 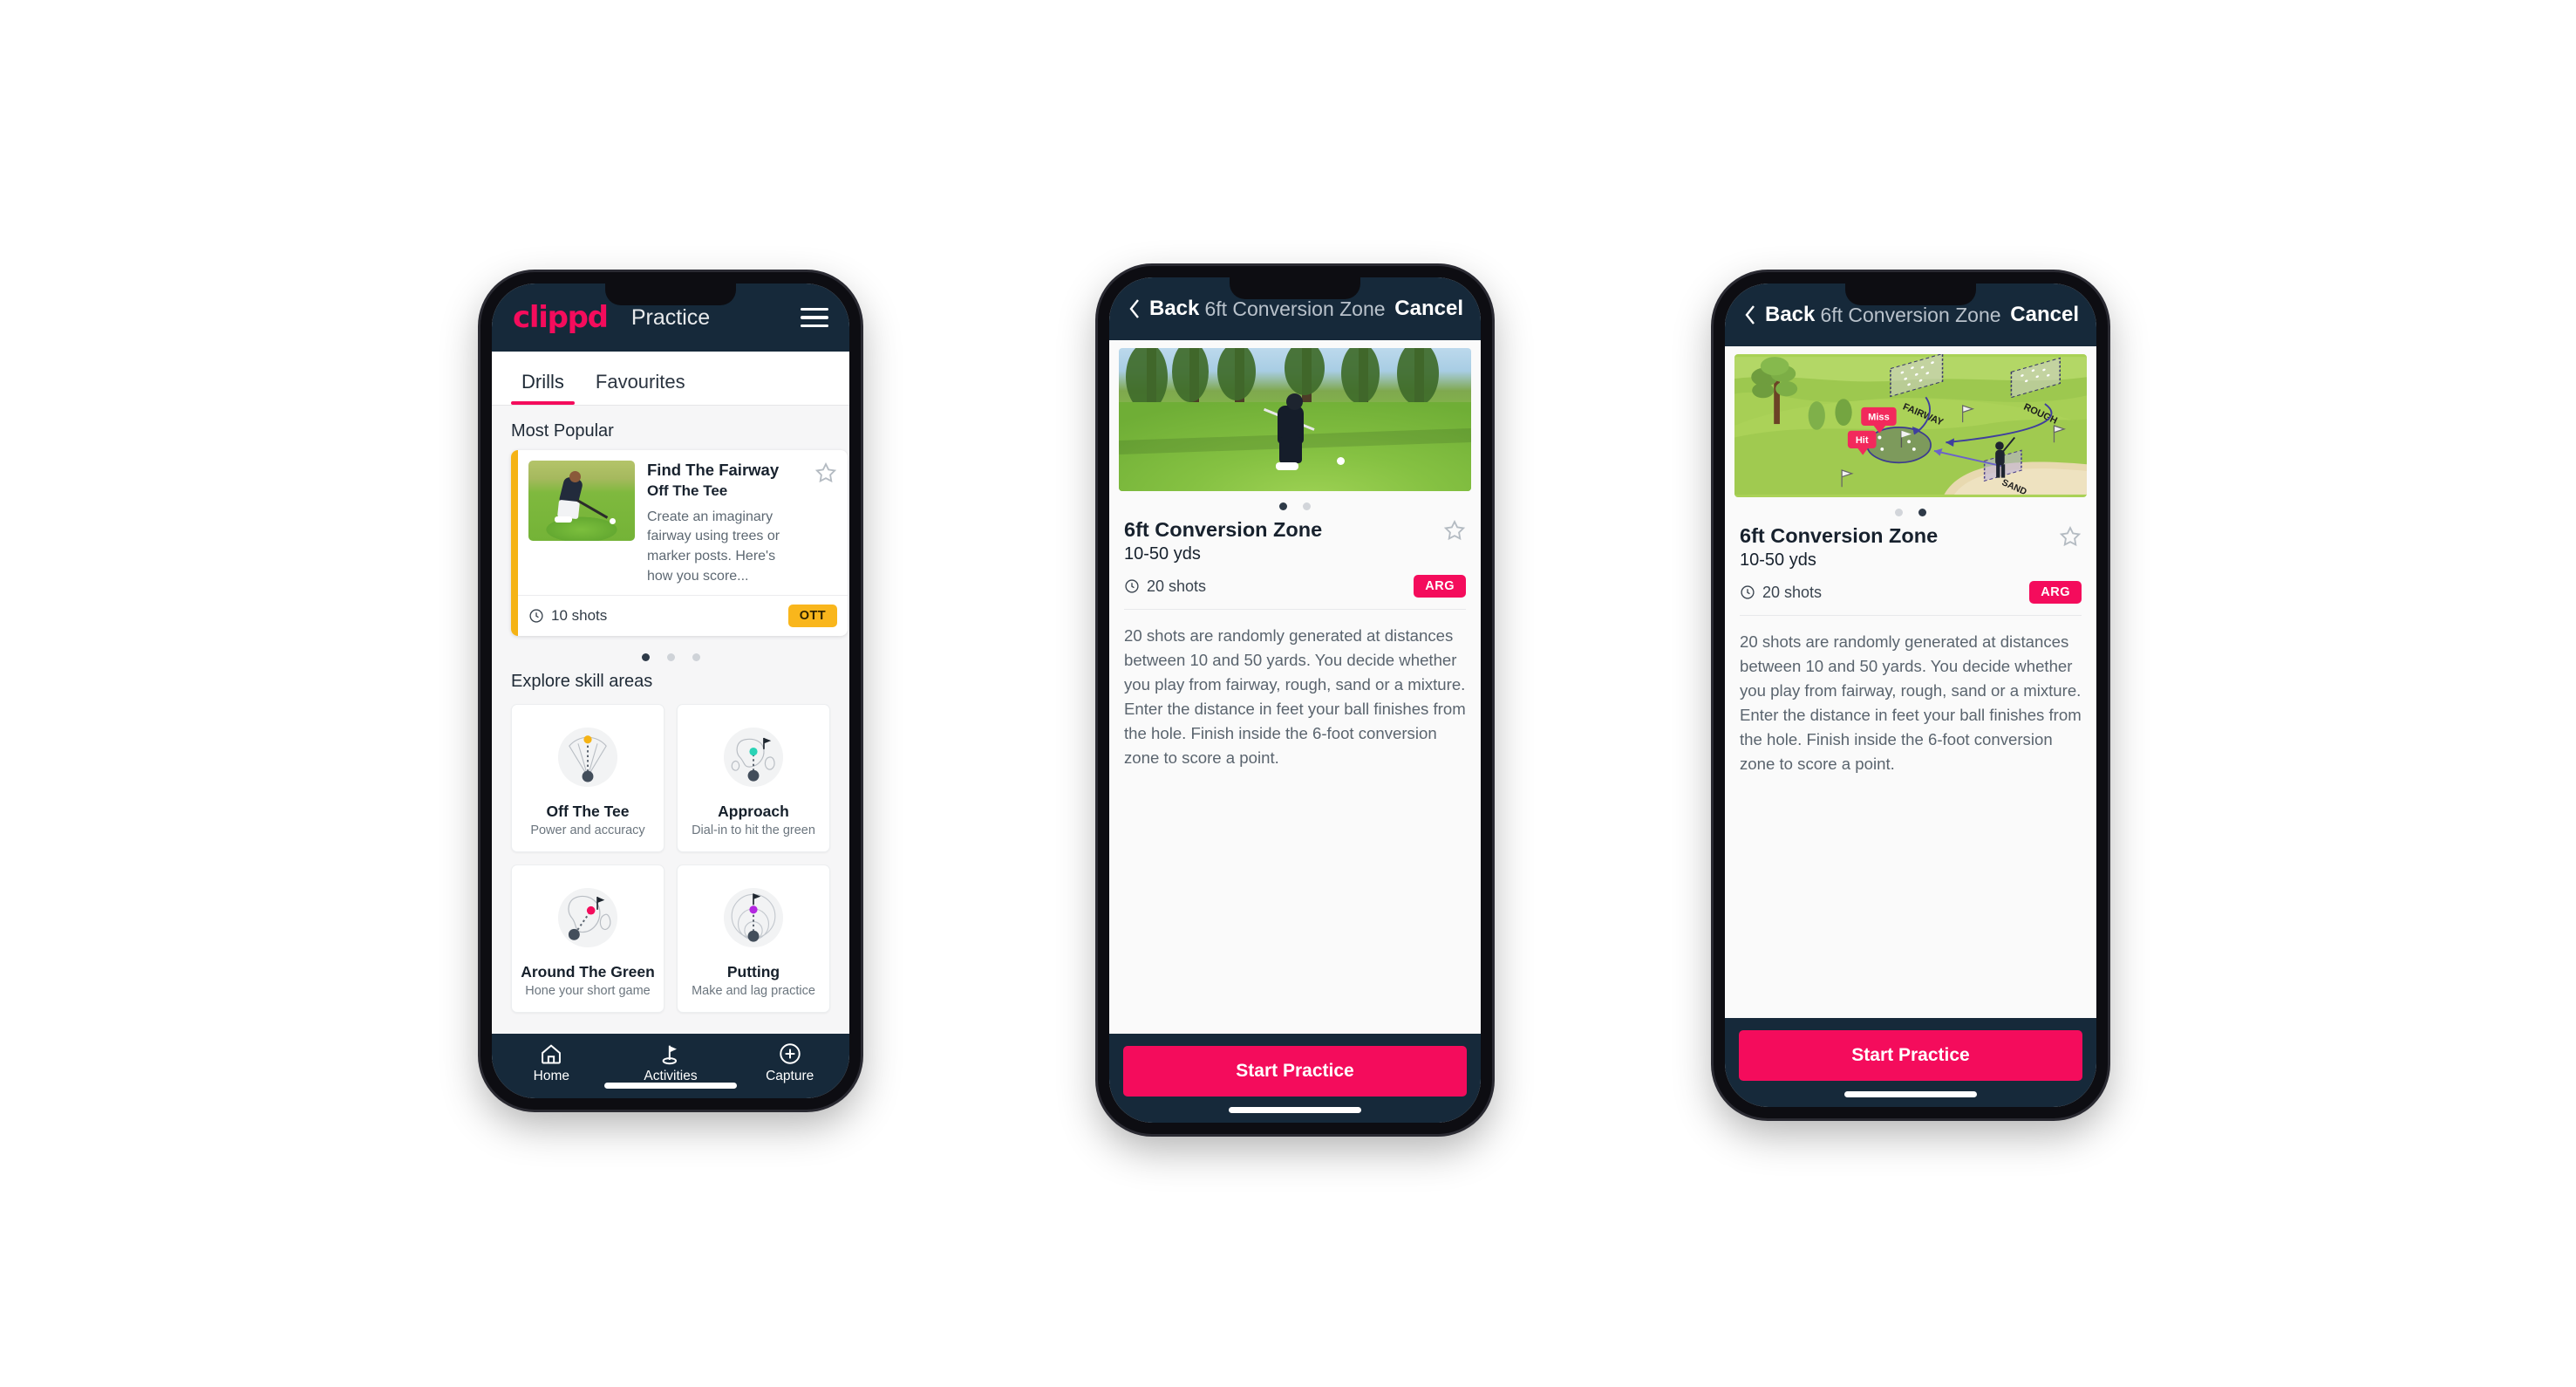 What do you see at coordinates (581, 501) in the screenshot?
I see `drill-thumbnail` at bounding box center [581, 501].